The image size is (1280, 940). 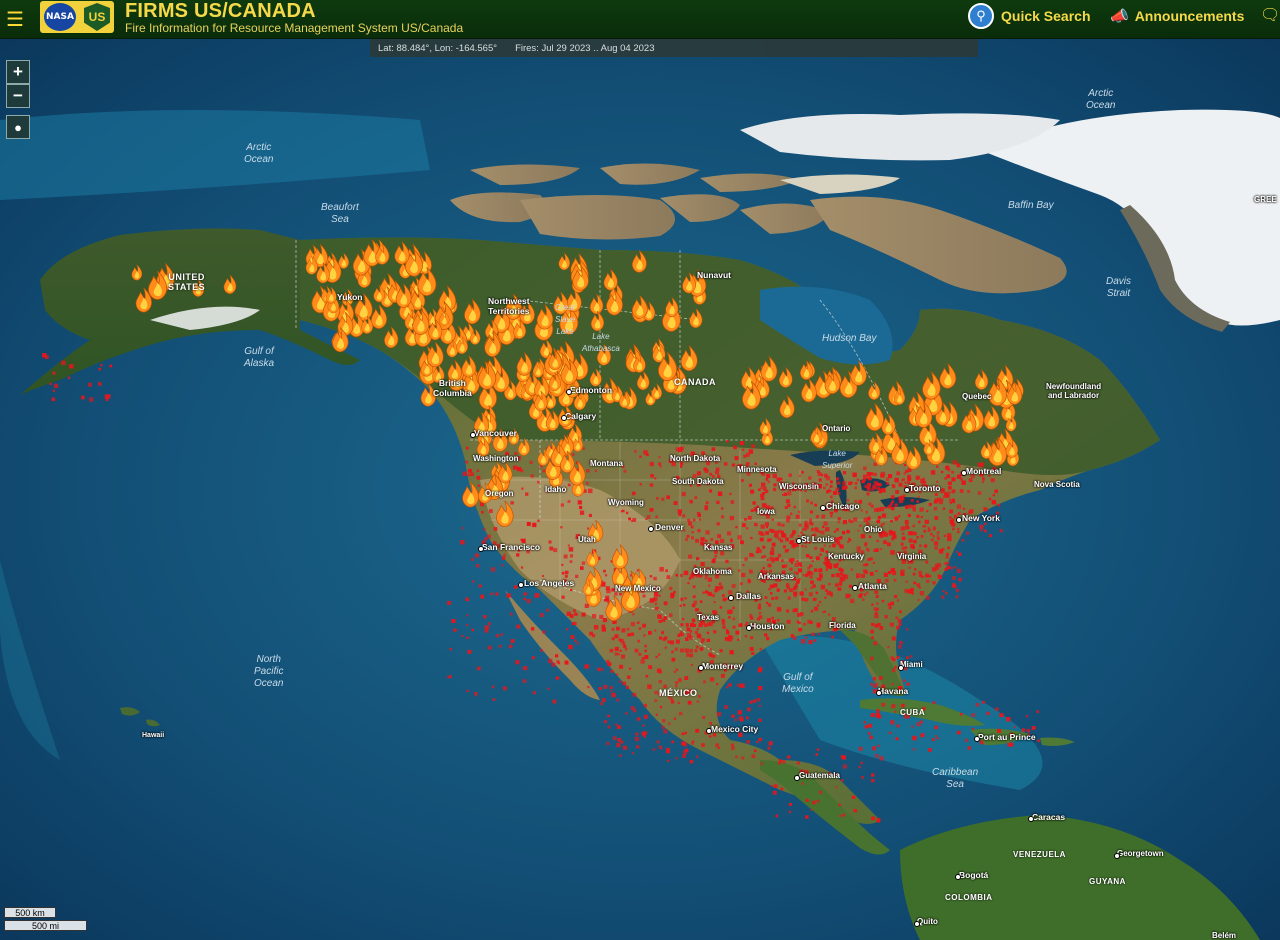 I want to click on water-label-beaufort: Beaufort Sea, so click(x=340, y=213).